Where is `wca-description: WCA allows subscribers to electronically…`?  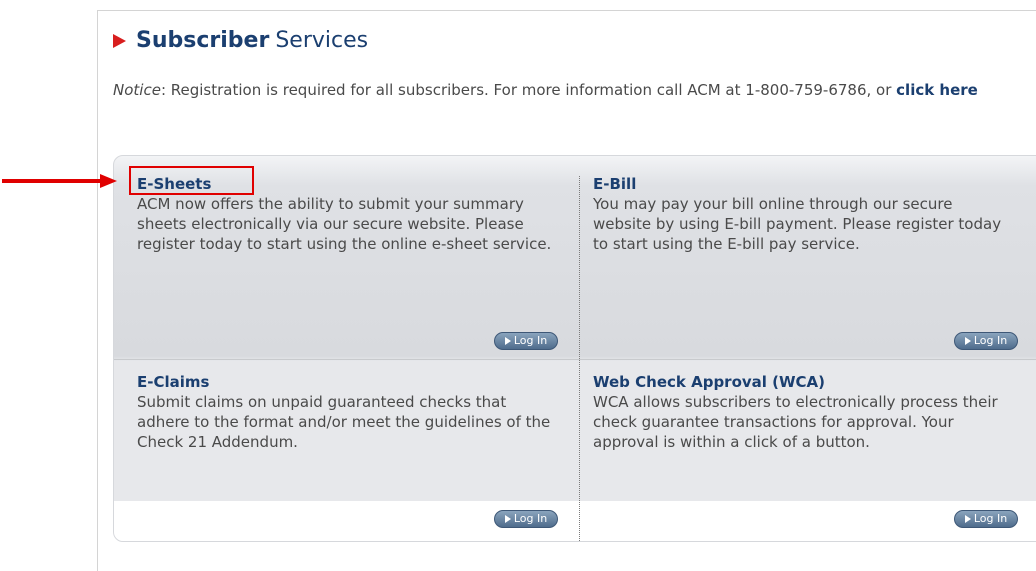
wca-description: WCA allows subscribers to electronically… is located at coordinates (795, 422).